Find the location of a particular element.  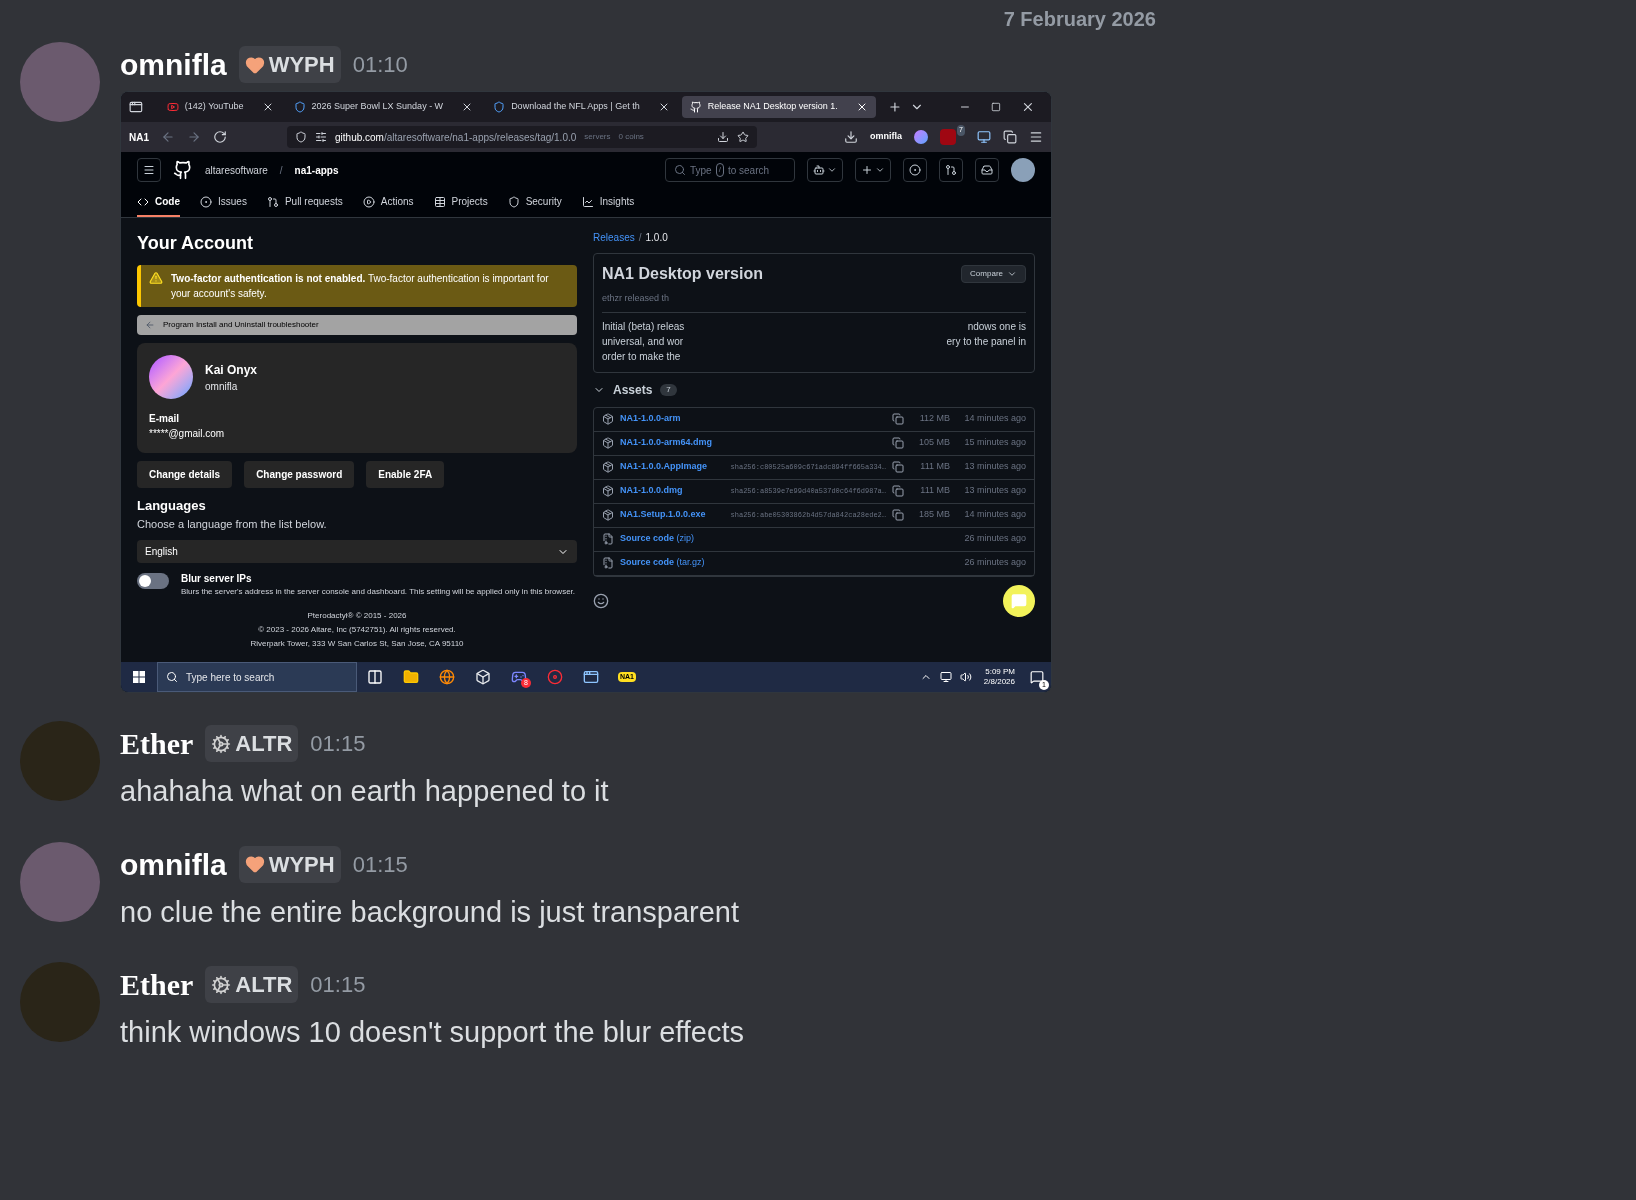

asset-link: NA1-1.0.0.dmg is located at coordinates (651, 491).